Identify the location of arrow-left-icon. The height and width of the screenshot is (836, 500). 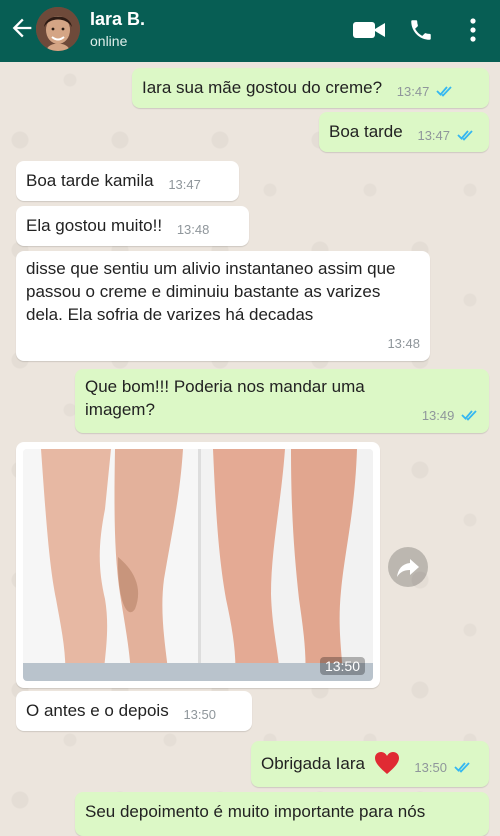
(22, 28).